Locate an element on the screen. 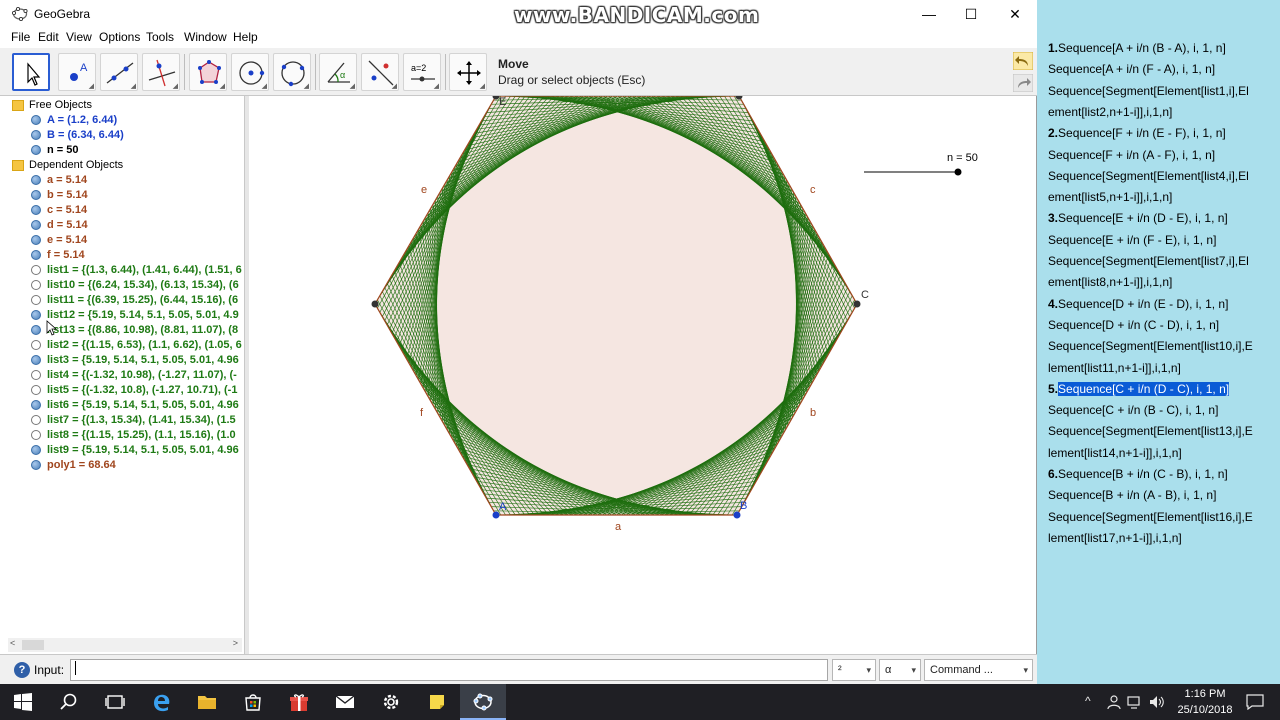 This screenshot has height=720, width=1280. polygon-tool-button: ◢ is located at coordinates (208, 72).